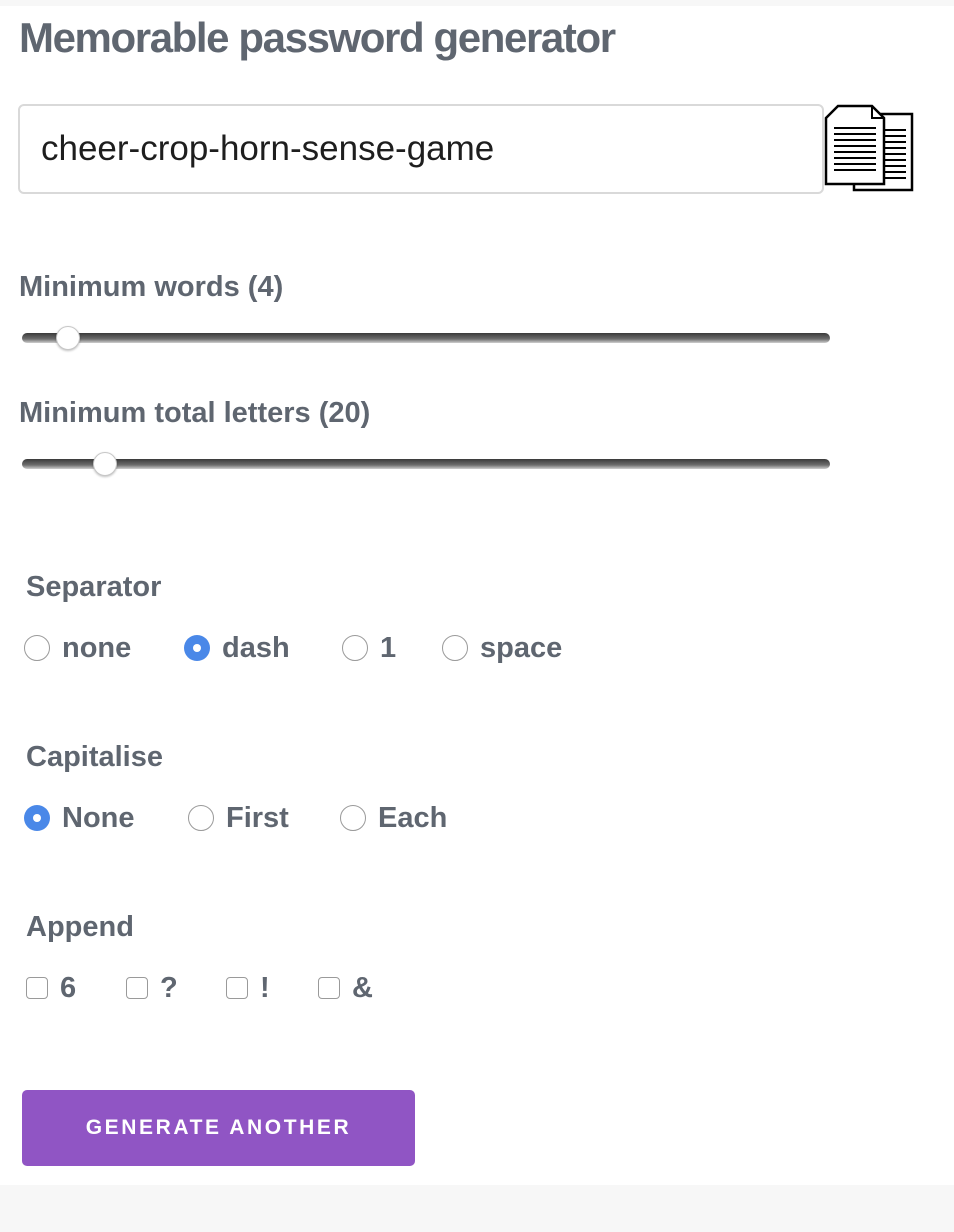 This screenshot has width=954, height=1232. Describe the element at coordinates (94, 587) in the screenshot. I see `separator-heading: Separator` at that location.